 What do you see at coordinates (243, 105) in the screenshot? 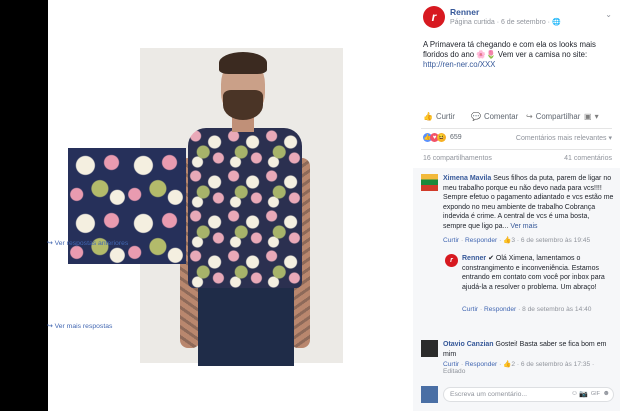
I see `model-beard` at bounding box center [243, 105].